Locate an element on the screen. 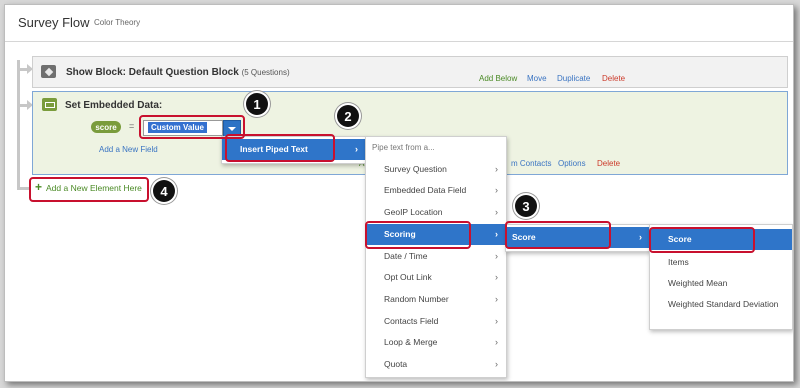 The width and height of the screenshot is (800, 388). scoring-item-score: Score › is located at coordinates (578, 237).